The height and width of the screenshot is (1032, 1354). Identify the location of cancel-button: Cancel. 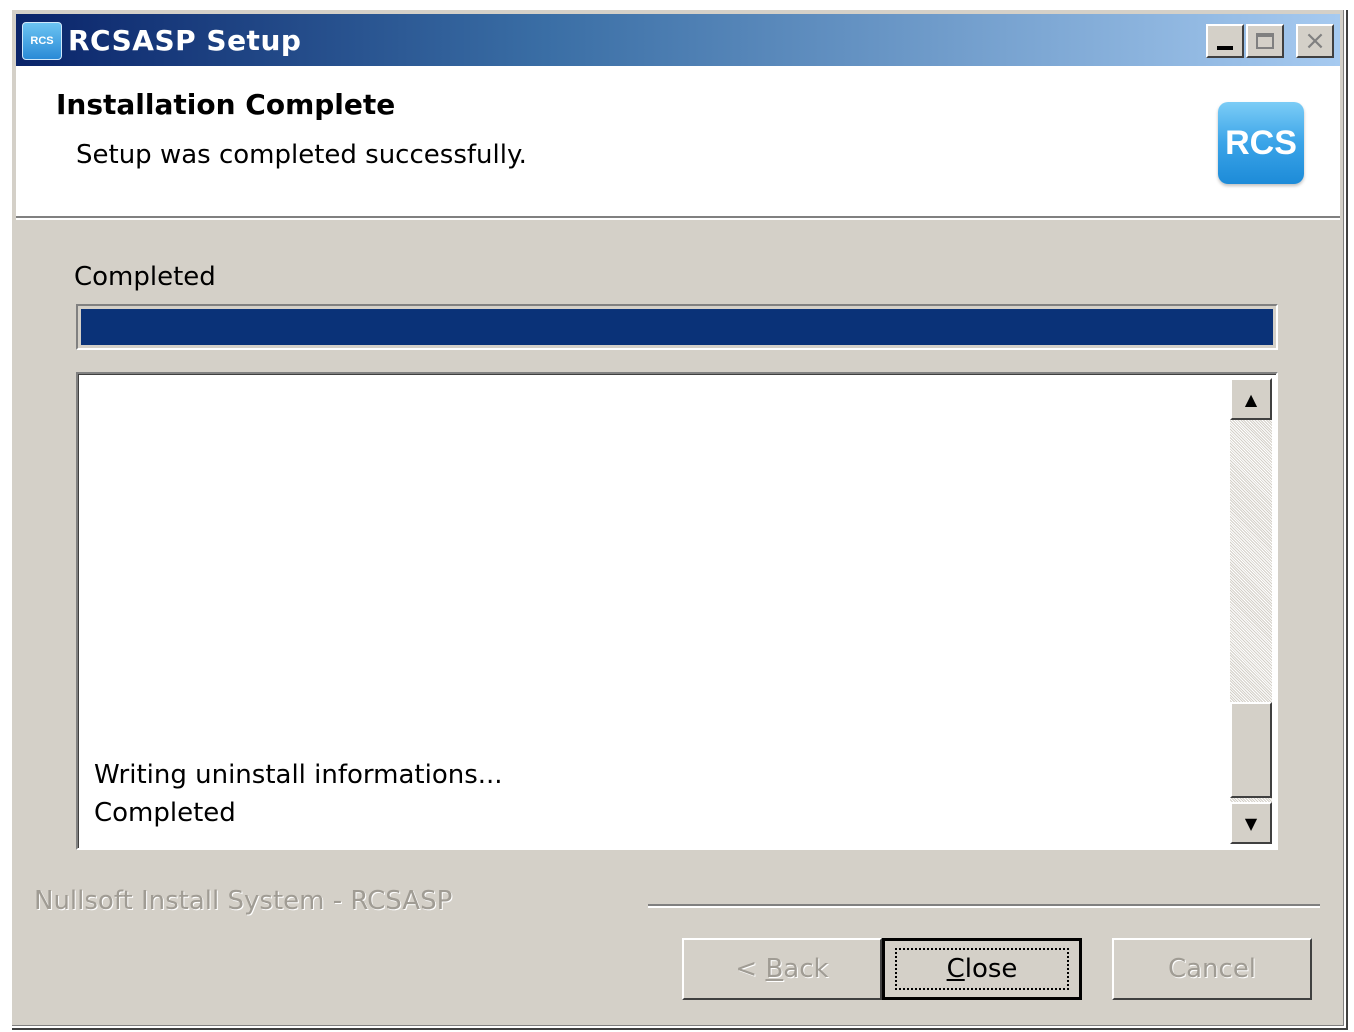
(1212, 969).